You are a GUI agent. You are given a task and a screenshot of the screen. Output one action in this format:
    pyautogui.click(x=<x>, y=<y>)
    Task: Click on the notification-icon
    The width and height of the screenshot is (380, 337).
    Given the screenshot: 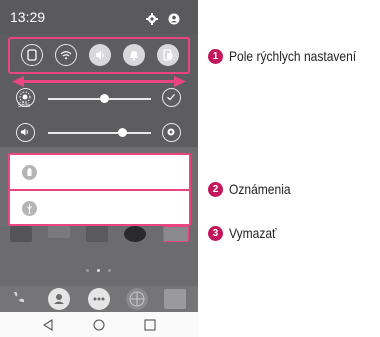 What is the action you would take?
    pyautogui.click(x=134, y=55)
    